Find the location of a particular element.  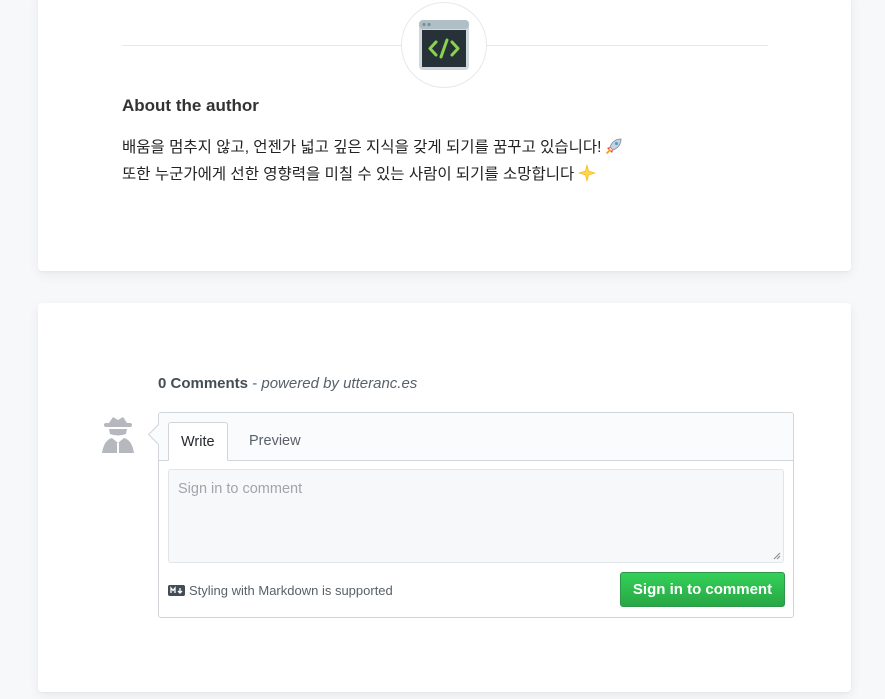

code-window-icon is located at coordinates (444, 45).